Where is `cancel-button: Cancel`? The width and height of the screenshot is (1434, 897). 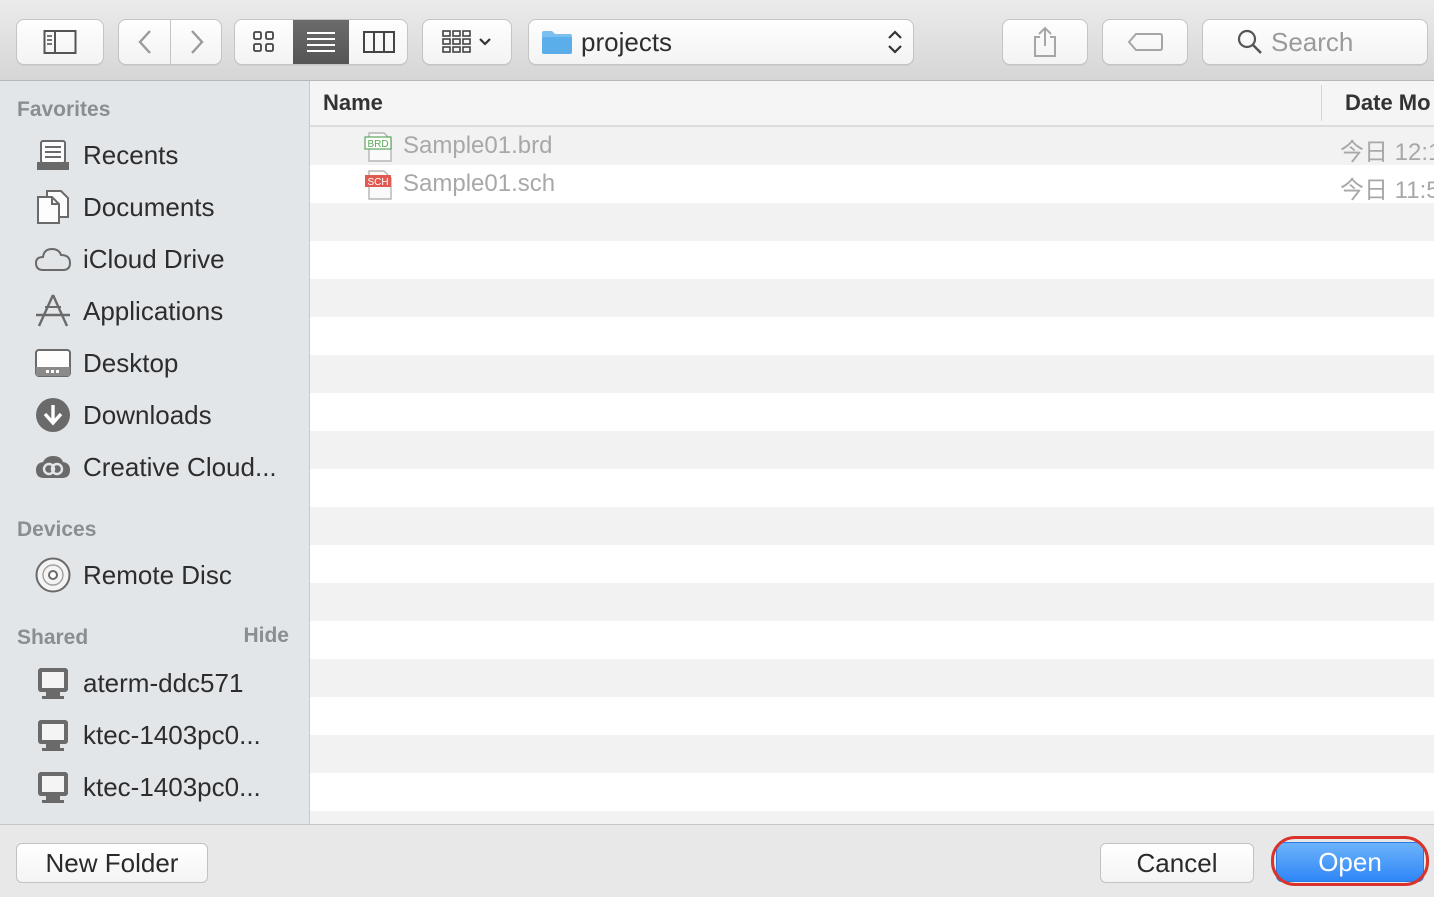 cancel-button: Cancel is located at coordinates (1177, 863).